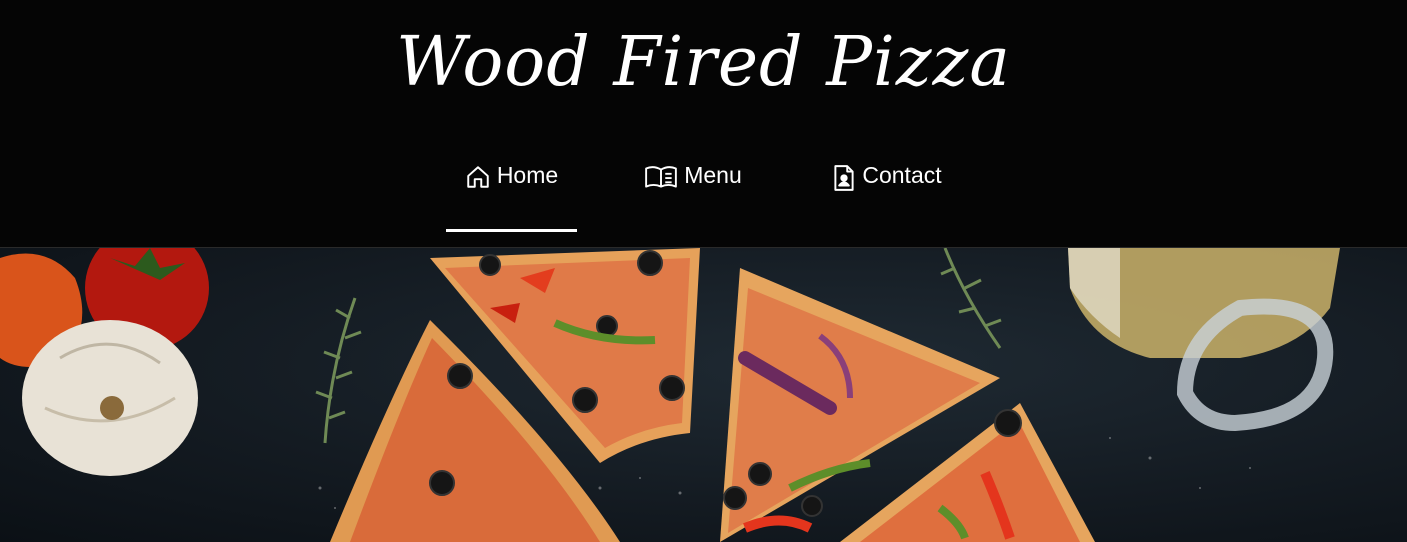 This screenshot has width=1407, height=542. Describe the element at coordinates (511, 230) in the screenshot. I see `active-indicator` at that location.